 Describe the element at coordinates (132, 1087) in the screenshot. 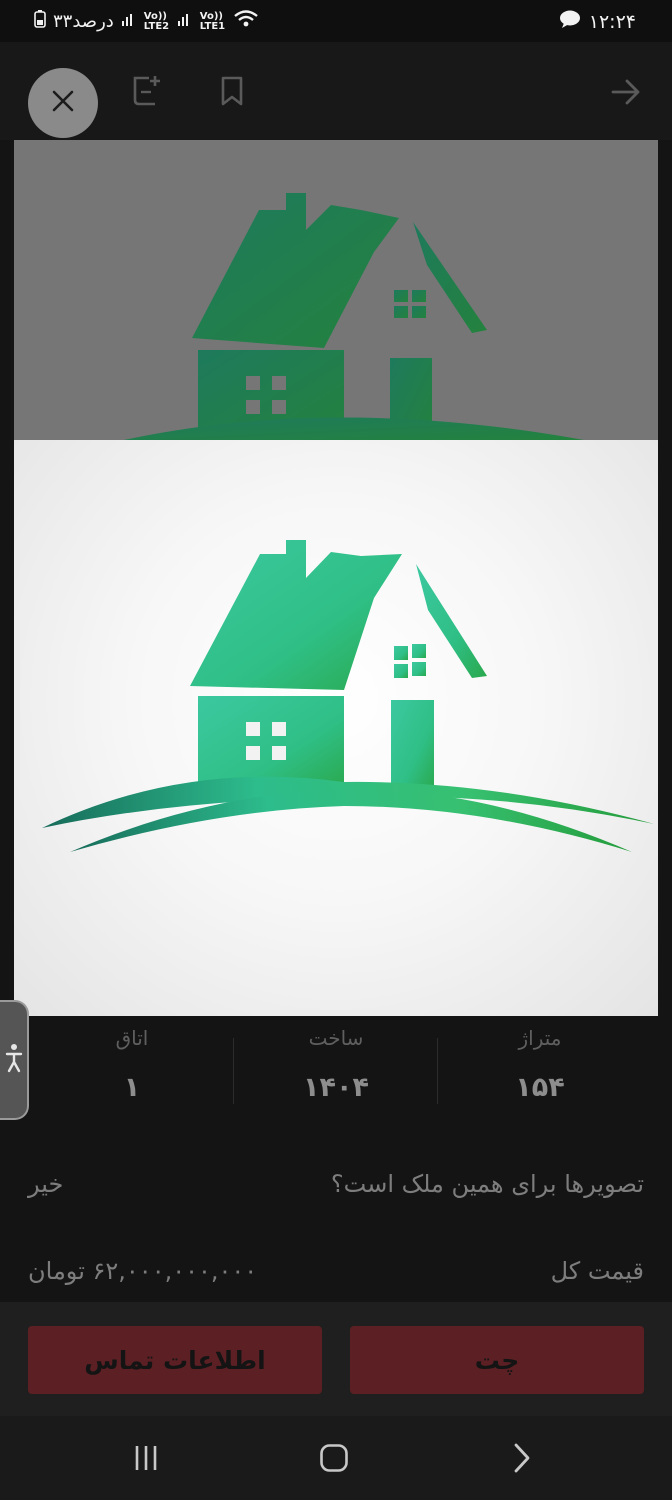

I see `stat-value: ۱` at that location.